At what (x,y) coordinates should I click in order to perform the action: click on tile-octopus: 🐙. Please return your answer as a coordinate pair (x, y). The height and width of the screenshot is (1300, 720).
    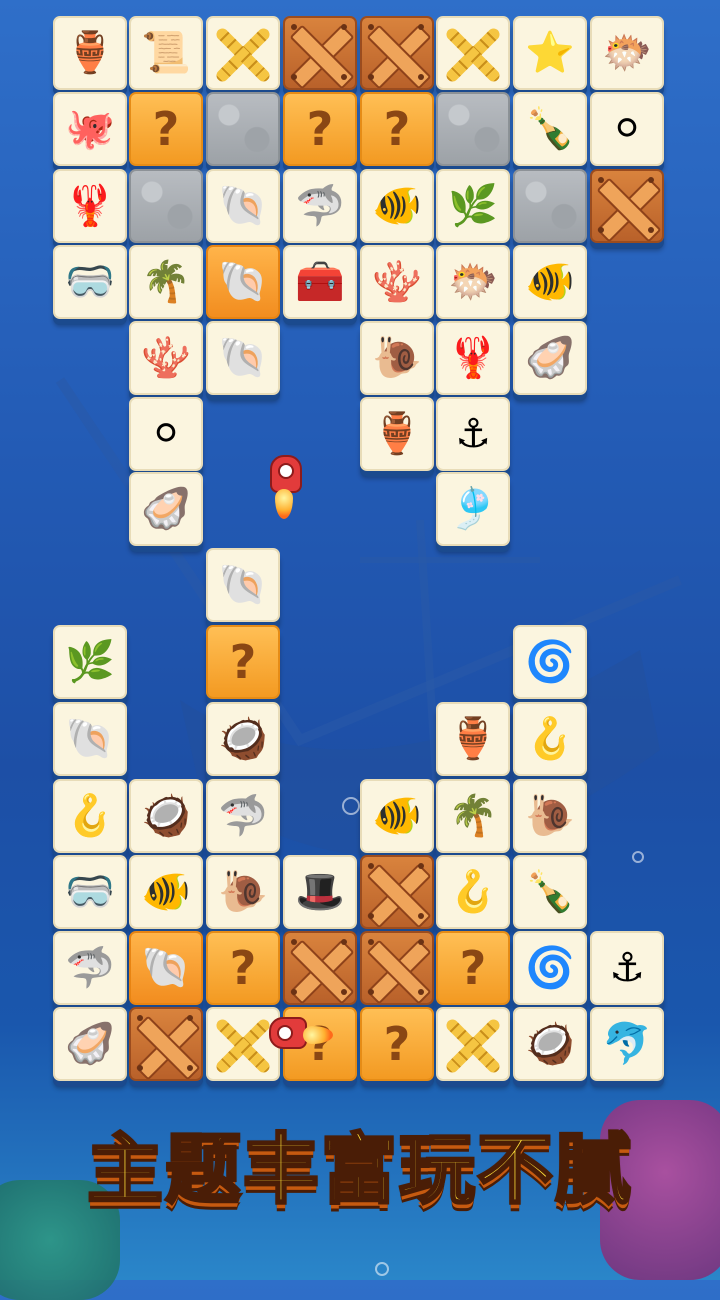
    Looking at the image, I should click on (90, 129).